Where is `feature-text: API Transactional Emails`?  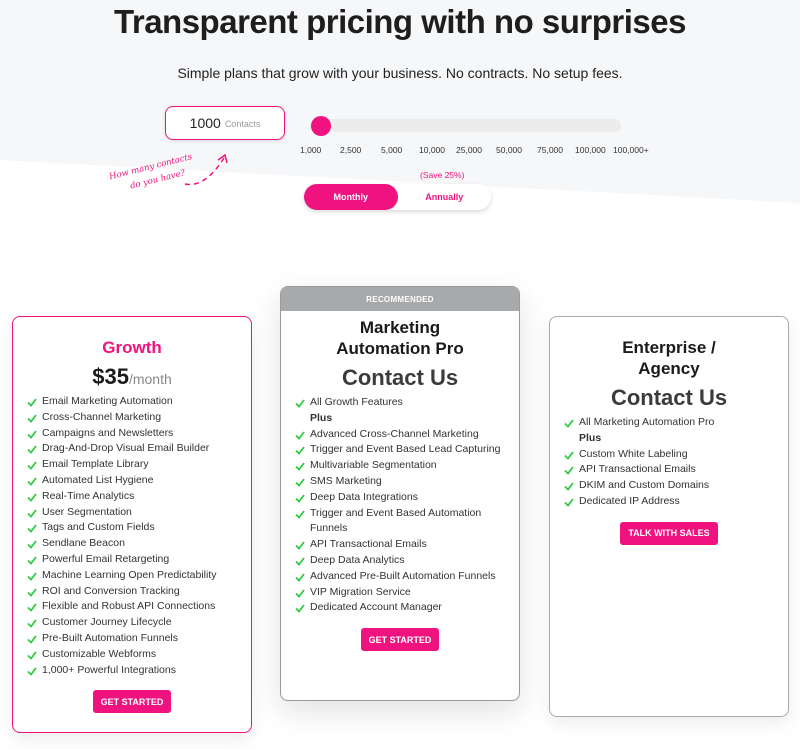
feature-text: API Transactional Emails is located at coordinates (637, 469).